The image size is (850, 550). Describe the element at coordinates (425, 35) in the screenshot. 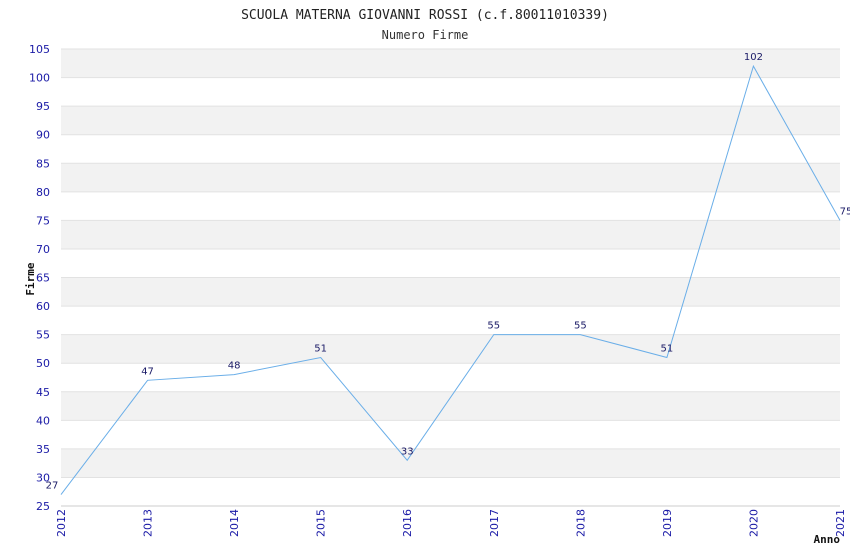

I see `chart-subtitle: Numero Firme` at that location.